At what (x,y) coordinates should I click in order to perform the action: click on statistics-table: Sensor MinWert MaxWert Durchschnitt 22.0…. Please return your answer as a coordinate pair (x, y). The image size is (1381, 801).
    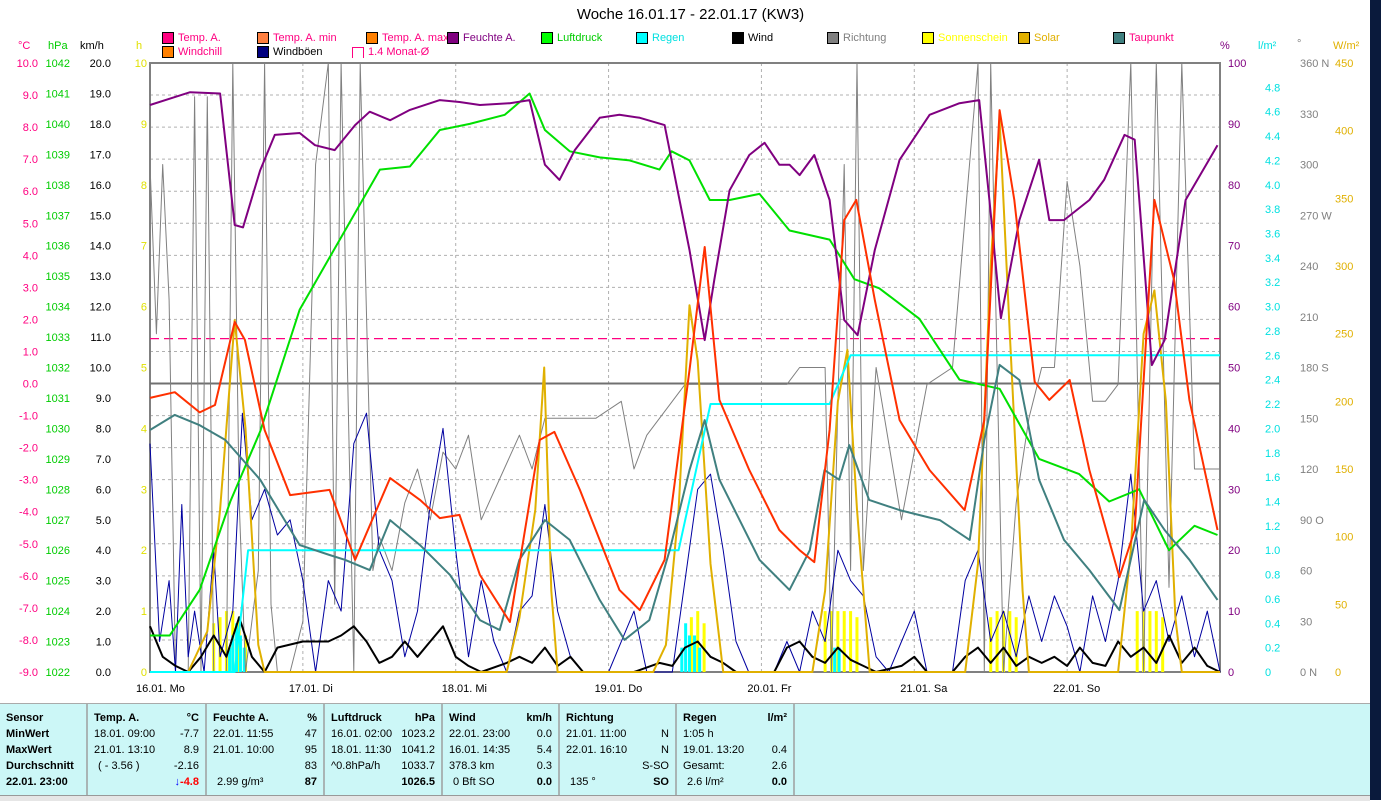
    Looking at the image, I should click on (685, 749).